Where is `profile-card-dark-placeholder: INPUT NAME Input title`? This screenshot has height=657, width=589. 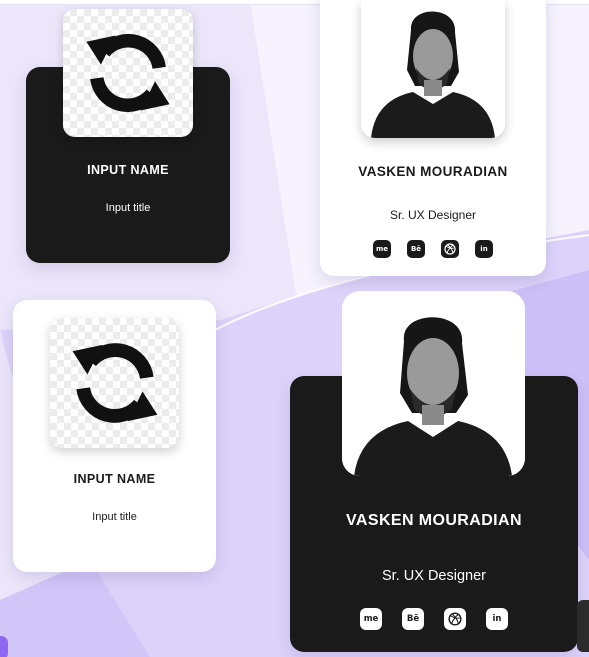
profile-card-dark-placeholder: INPUT NAME Input title is located at coordinates (128, 136).